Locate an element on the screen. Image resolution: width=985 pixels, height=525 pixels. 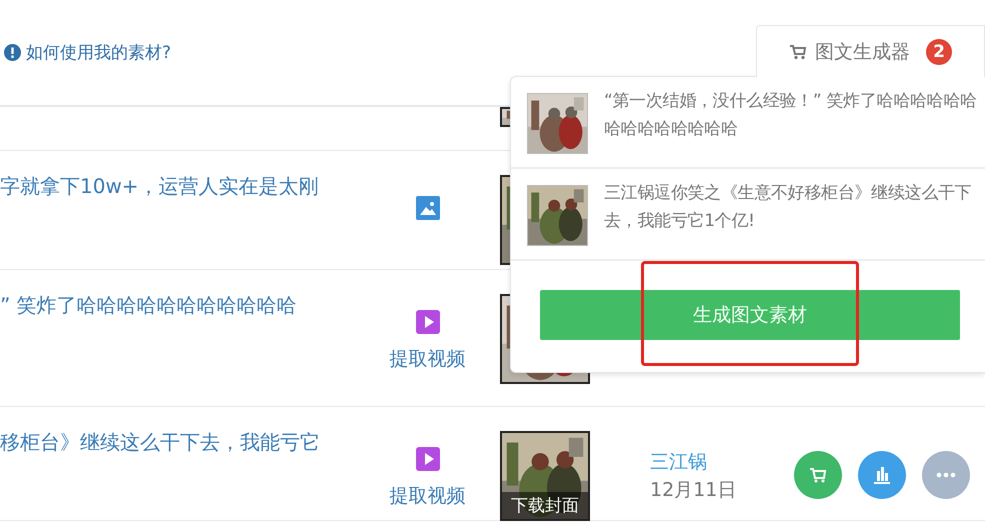
more-icon is located at coordinates (946, 475).